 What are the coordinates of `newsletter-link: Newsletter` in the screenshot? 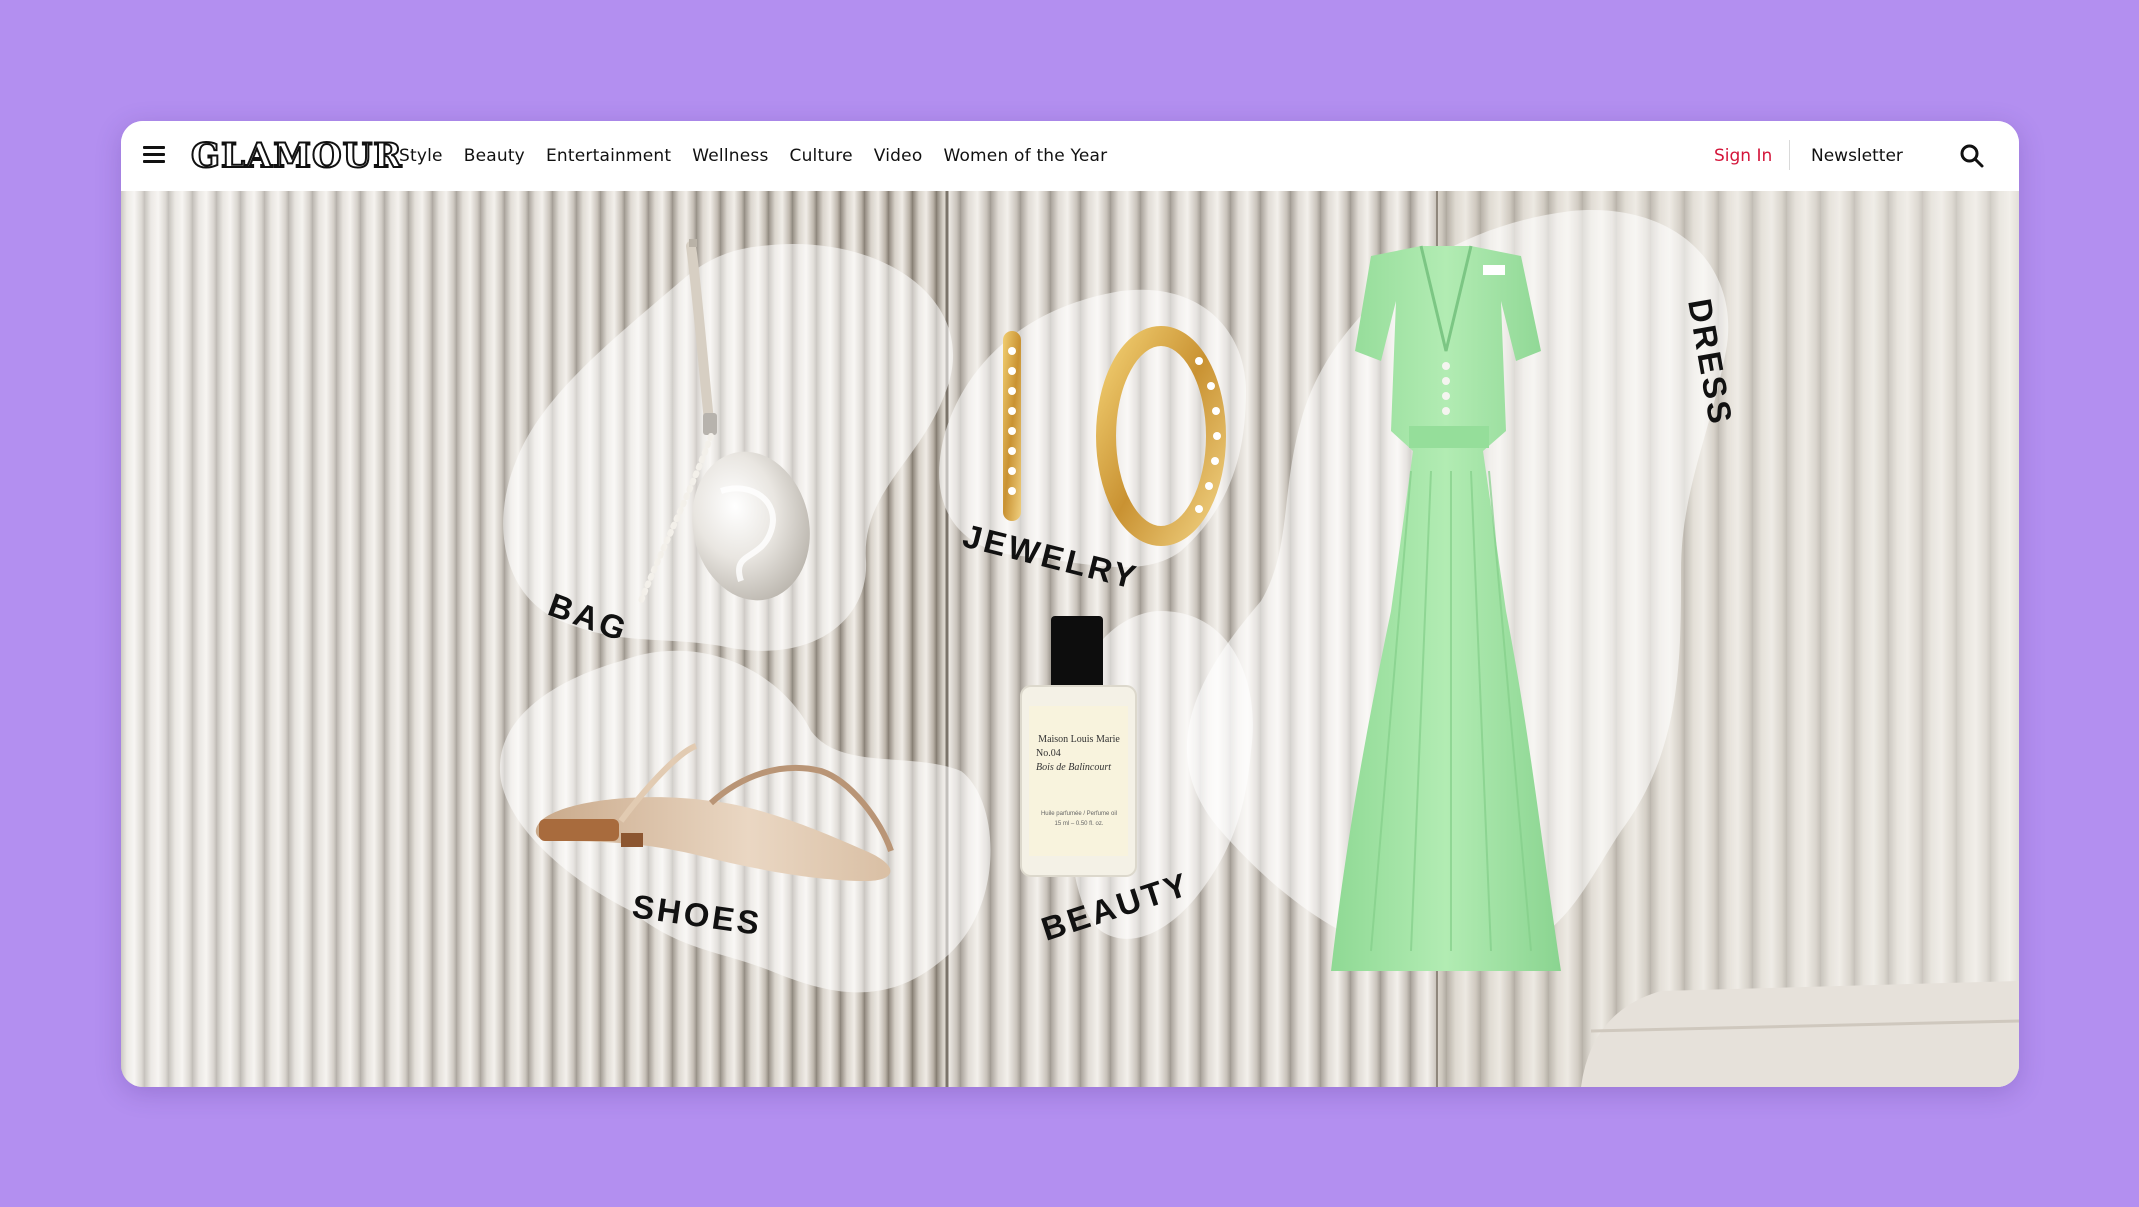 It's located at (1857, 156).